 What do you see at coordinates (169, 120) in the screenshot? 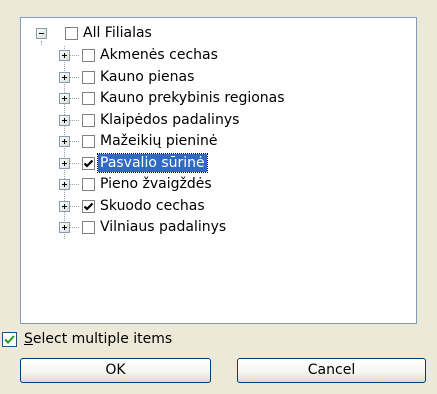
I see `tree-item-label: Klaipėdos padalinys` at bounding box center [169, 120].